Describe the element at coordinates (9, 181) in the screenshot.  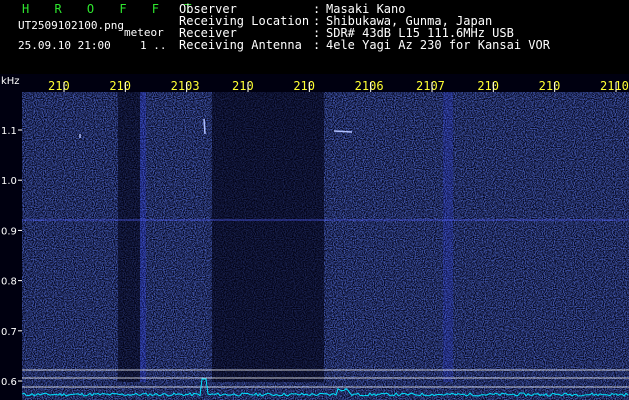
I see `freq-tick-label: 1.0` at that location.